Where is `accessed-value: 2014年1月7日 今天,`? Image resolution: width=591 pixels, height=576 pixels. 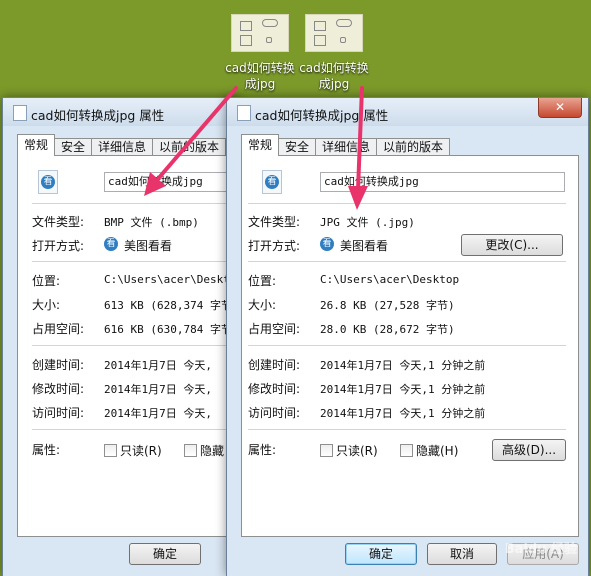
accessed-value: 2014年1月7日 今天, is located at coordinates (158, 413).